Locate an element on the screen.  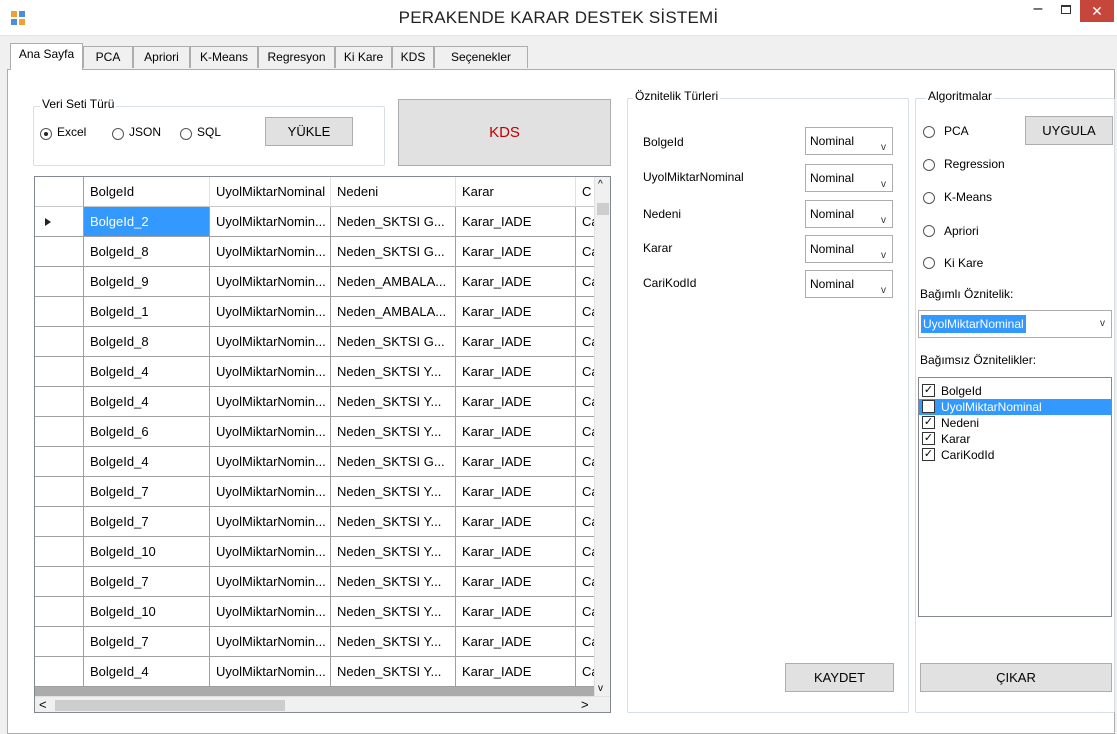
checkbox-checked-icon: ✓ is located at coordinates (928, 390).